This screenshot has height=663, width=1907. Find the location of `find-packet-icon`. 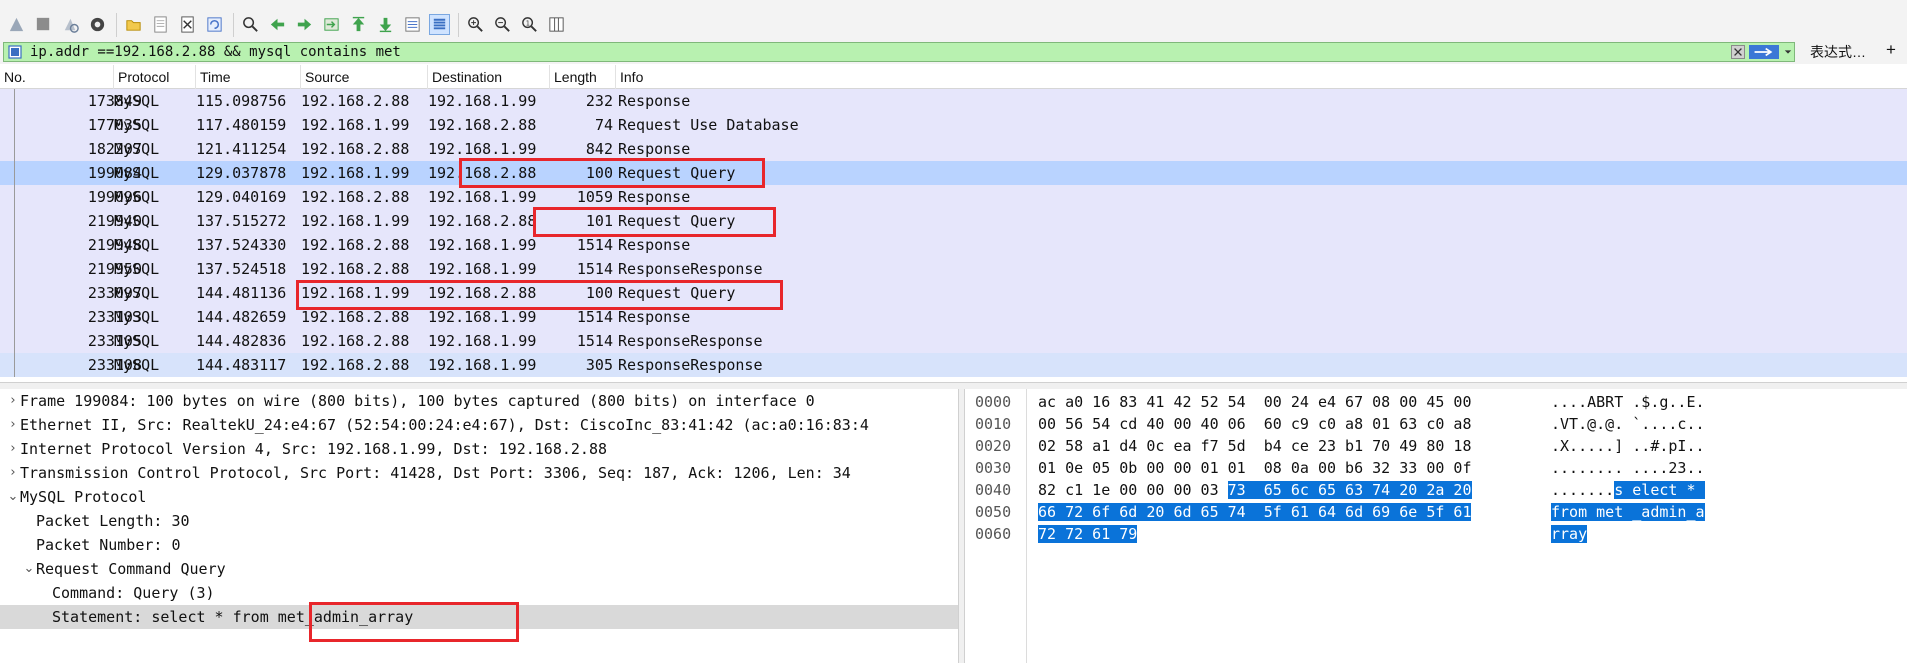

find-packet-icon is located at coordinates (250, 24).